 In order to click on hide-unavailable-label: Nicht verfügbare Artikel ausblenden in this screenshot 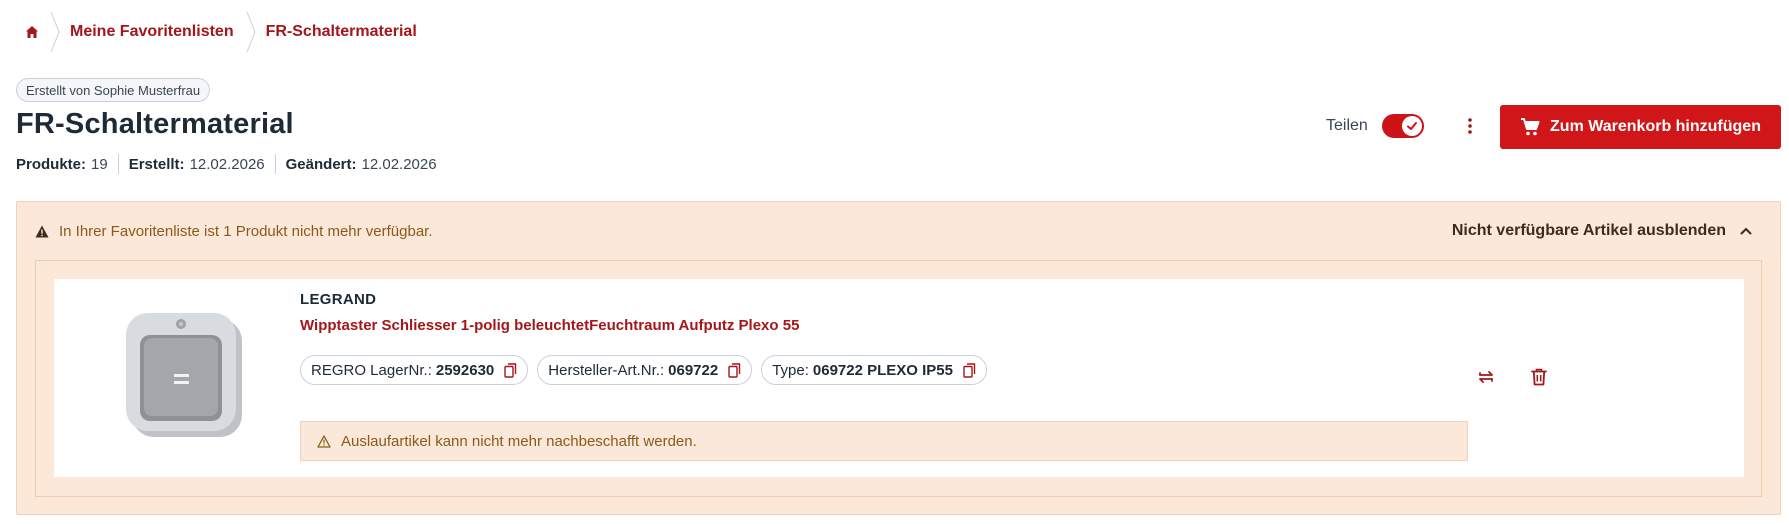, I will do `click(1588, 230)`.